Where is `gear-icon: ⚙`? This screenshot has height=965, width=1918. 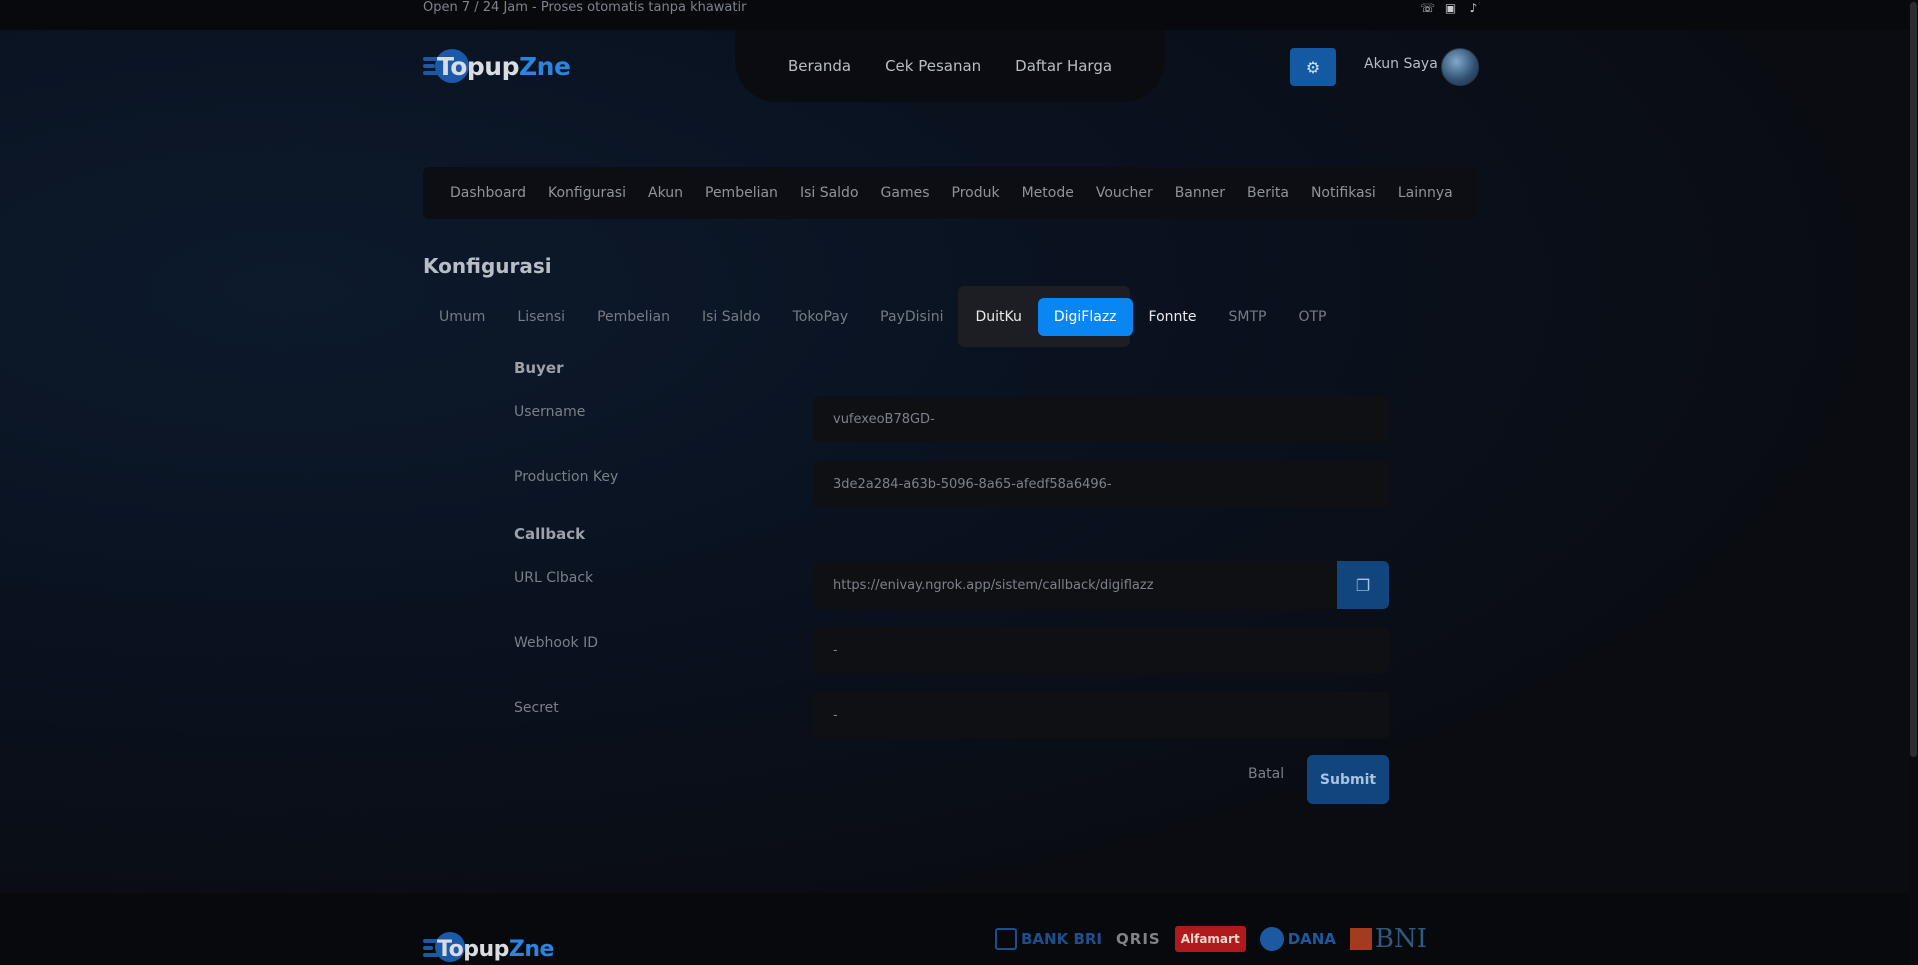
gear-icon: ⚙ is located at coordinates (1313, 67).